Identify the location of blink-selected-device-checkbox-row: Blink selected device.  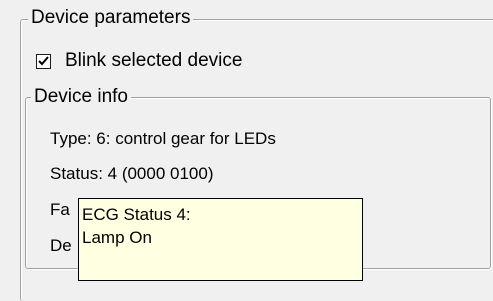
(139, 61).